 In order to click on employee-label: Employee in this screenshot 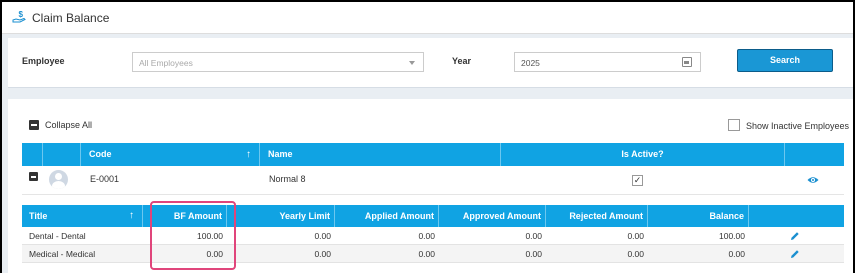, I will do `click(43, 61)`.